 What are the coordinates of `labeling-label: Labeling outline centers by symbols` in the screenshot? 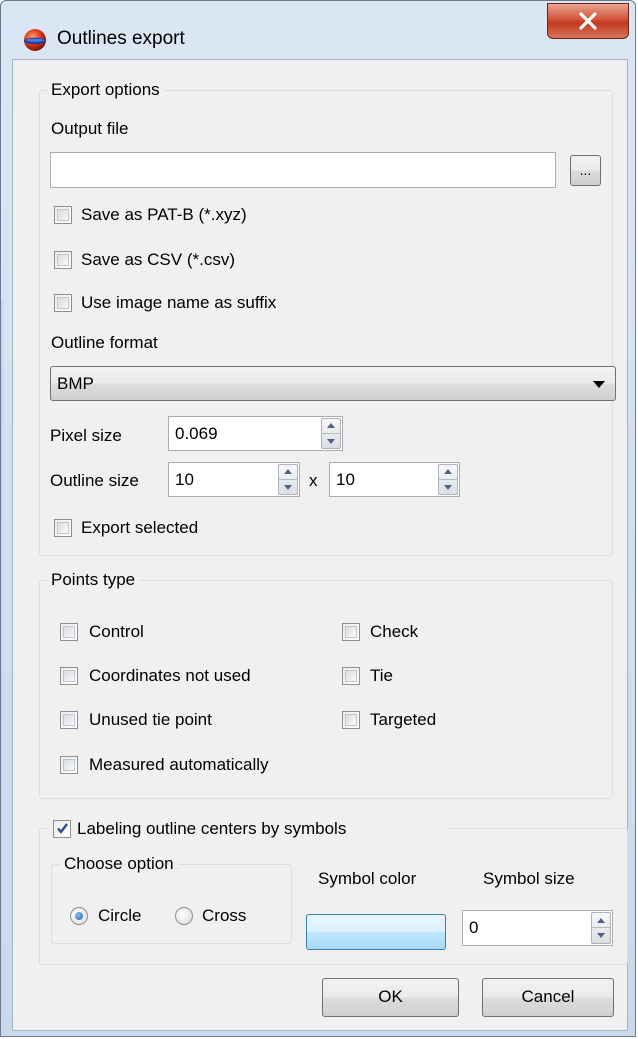 It's located at (212, 828).